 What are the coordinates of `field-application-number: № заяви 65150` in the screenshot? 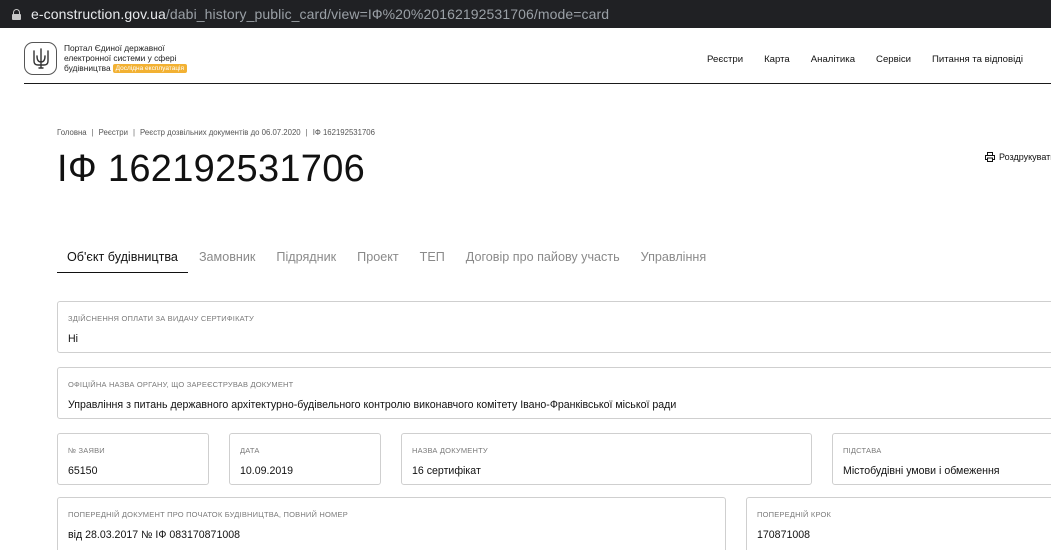 It's located at (133, 459).